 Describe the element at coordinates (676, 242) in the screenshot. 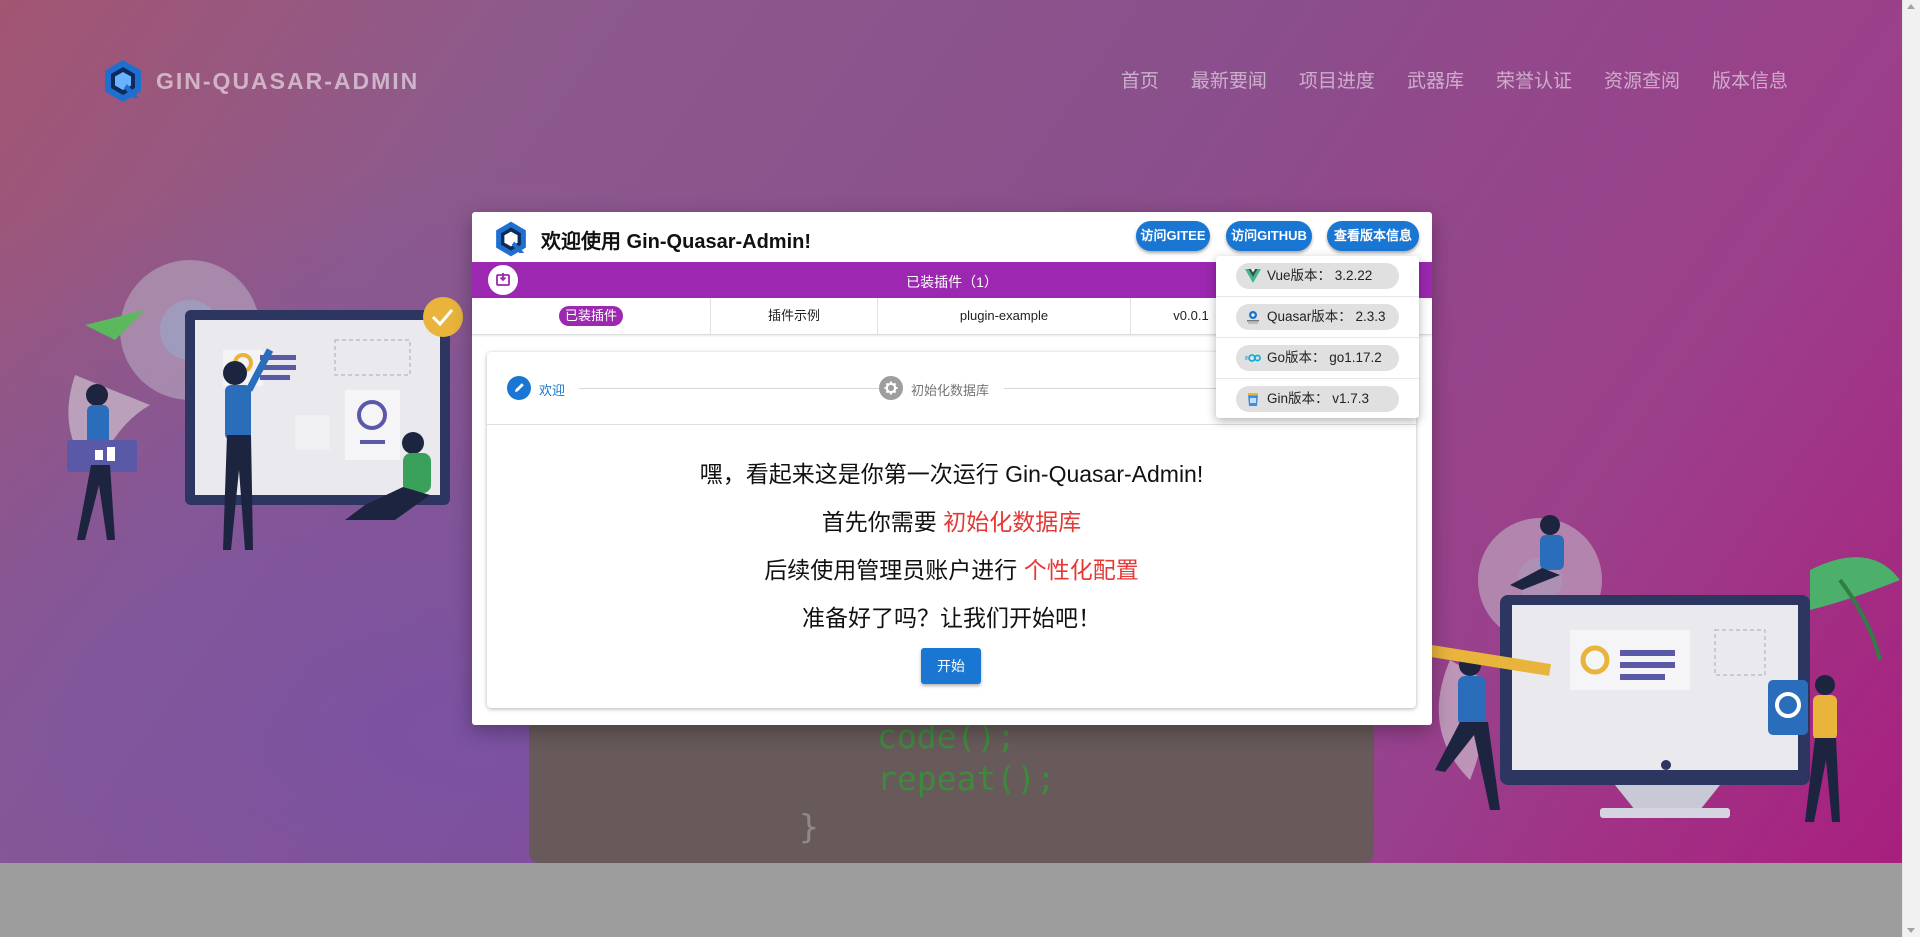

I see `dialog-title: 欢迎使用 Gin-Quasar-Admin!` at that location.